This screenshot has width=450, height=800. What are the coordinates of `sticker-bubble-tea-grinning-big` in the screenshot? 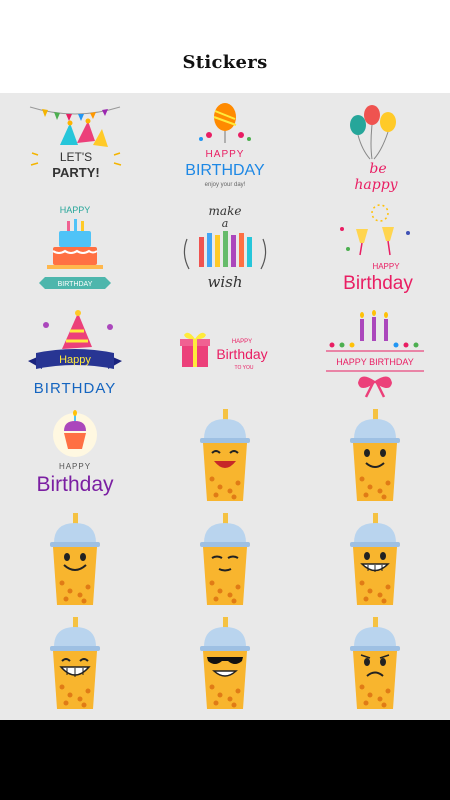 It's located at (75, 665).